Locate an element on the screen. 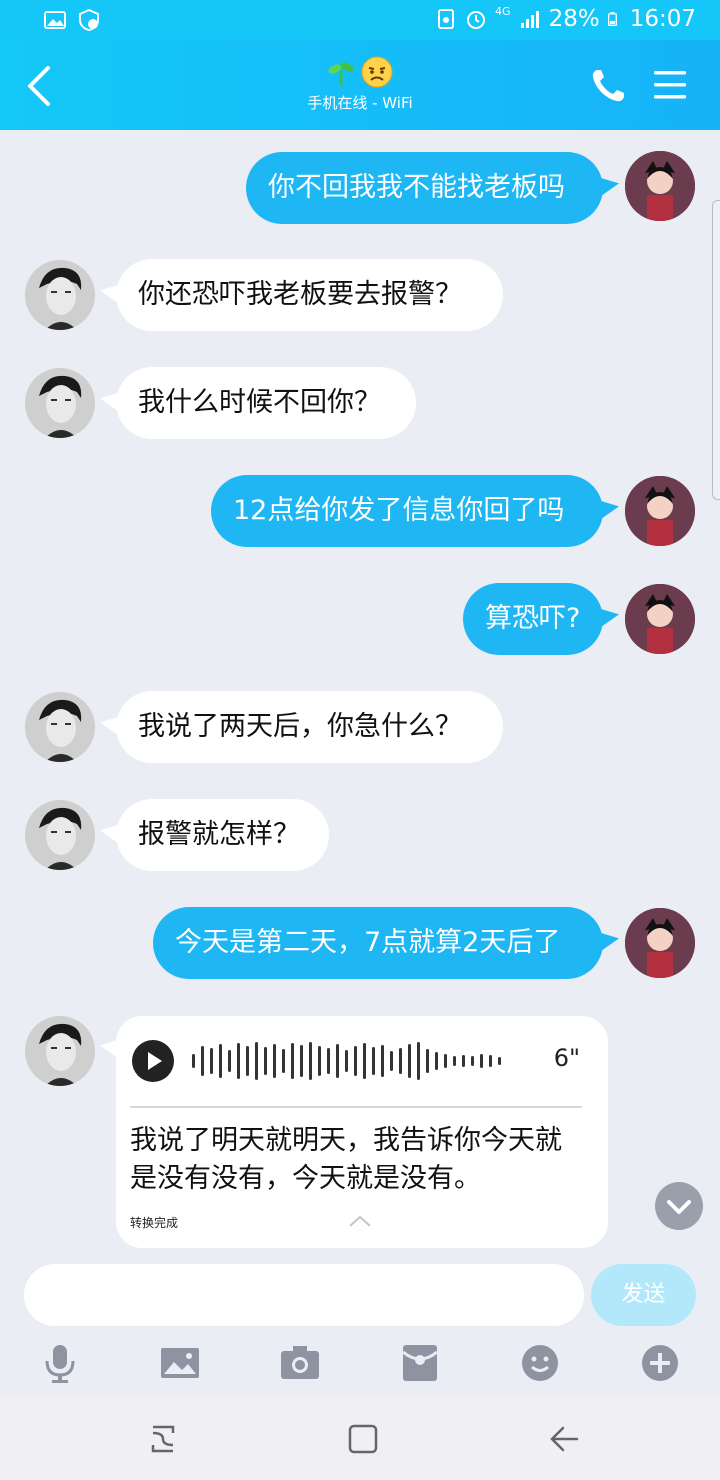 Image resolution: width=720 pixels, height=1480 pixels. chevron-down-icon is located at coordinates (679, 1216).